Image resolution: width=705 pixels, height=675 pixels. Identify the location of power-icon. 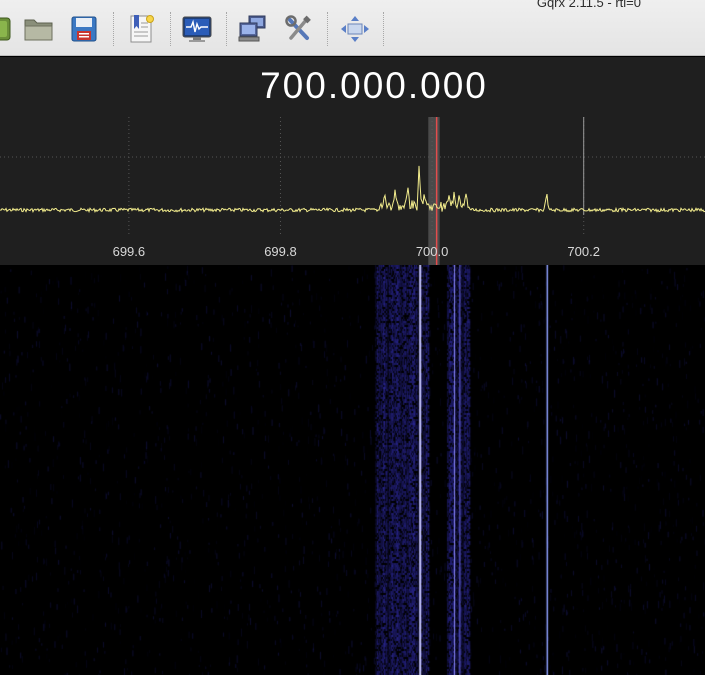
(5, 29).